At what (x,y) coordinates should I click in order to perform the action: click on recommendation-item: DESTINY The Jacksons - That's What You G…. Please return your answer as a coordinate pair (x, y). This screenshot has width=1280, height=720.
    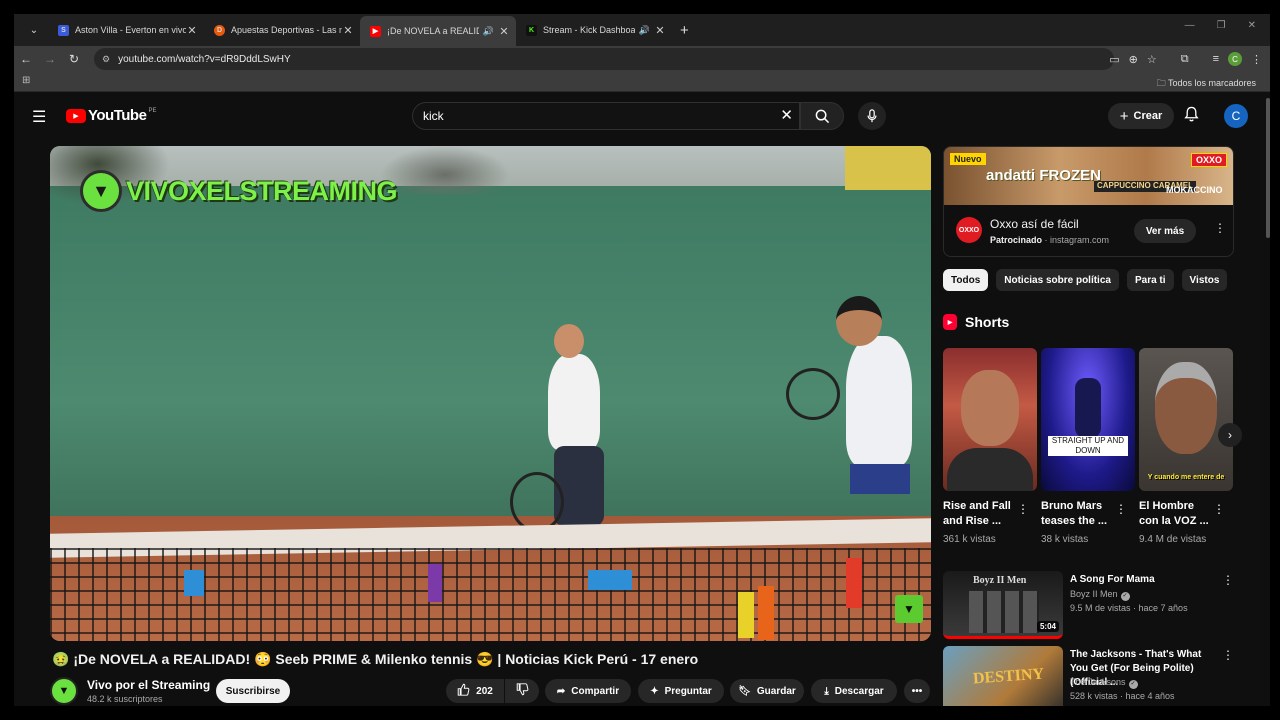
    Looking at the image, I should click on (1088, 676).